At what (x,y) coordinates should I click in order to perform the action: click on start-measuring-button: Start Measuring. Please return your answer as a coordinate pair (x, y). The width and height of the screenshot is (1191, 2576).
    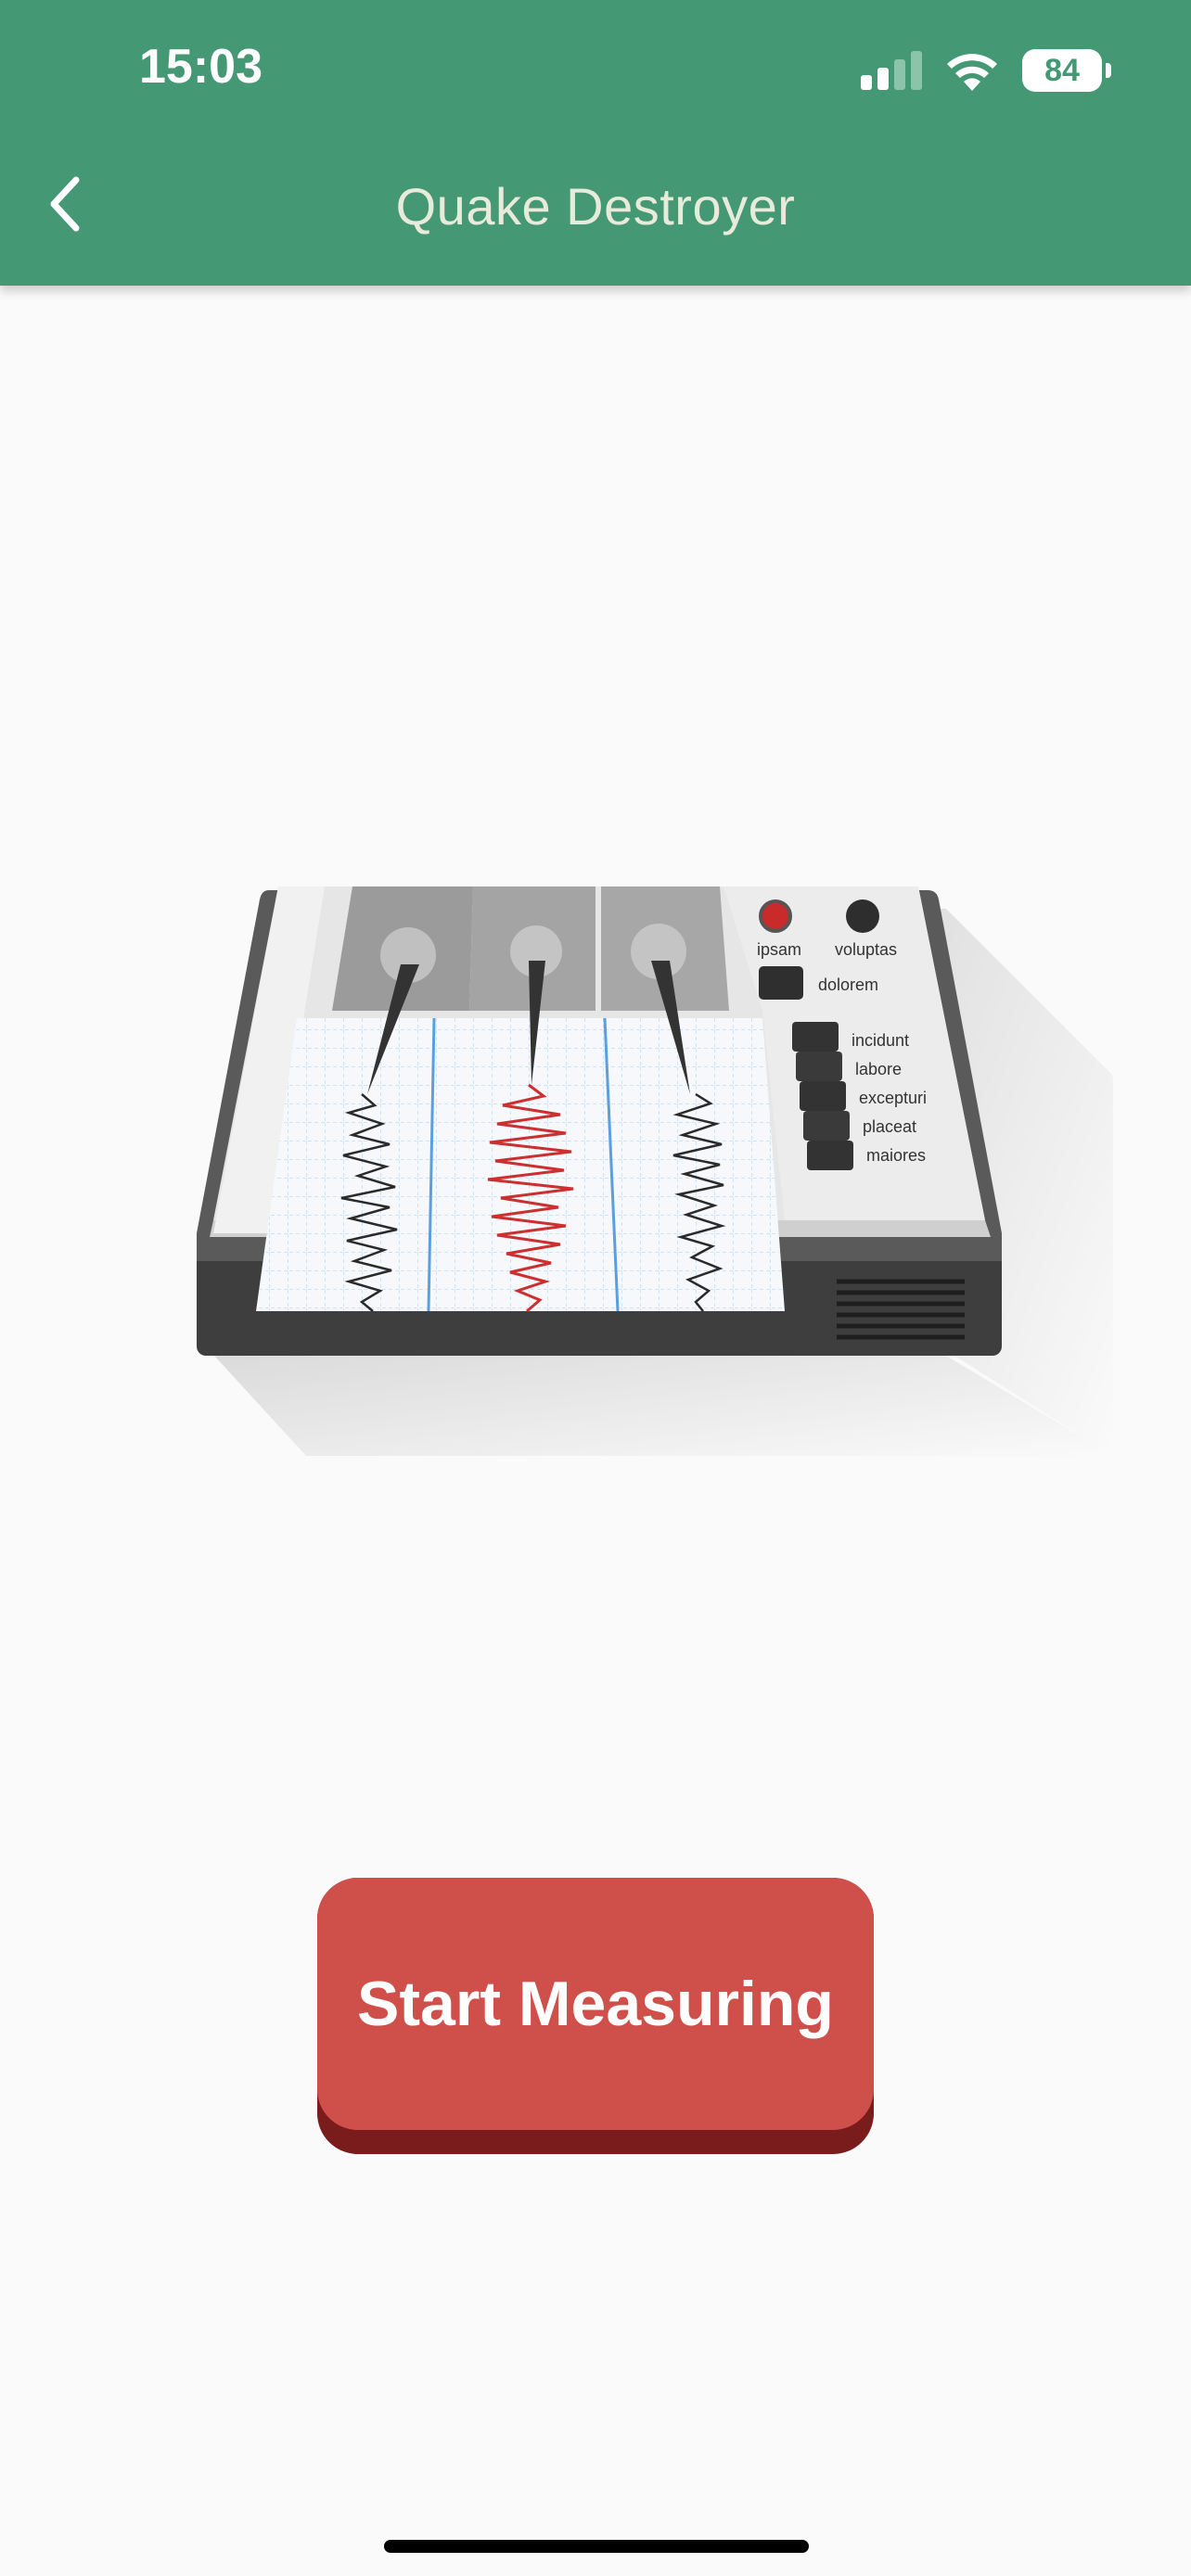
    Looking at the image, I should click on (595, 2016).